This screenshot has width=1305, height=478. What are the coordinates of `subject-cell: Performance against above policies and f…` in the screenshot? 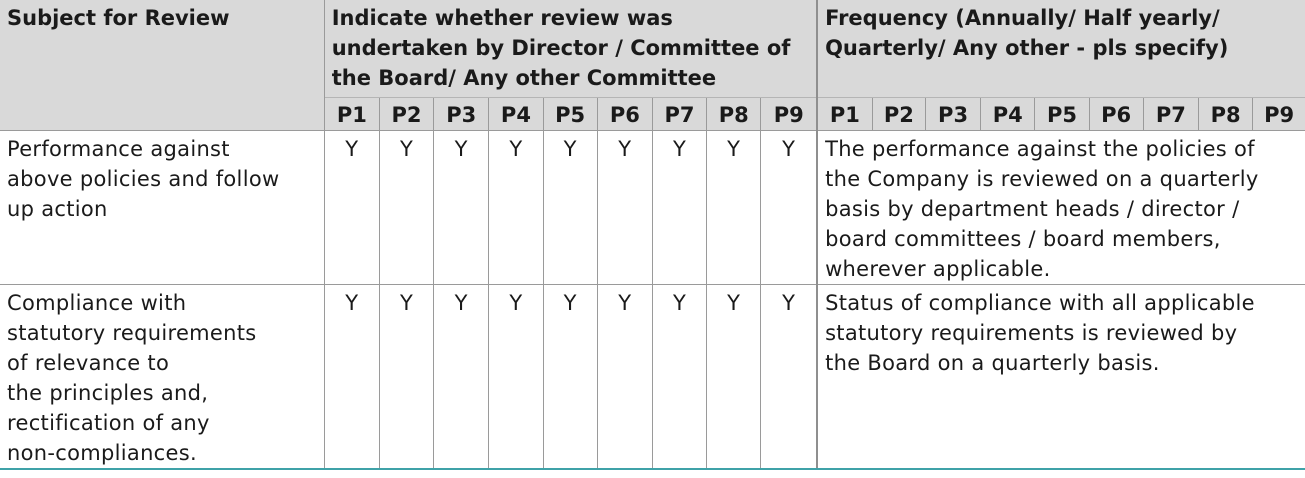 It's located at (162, 207).